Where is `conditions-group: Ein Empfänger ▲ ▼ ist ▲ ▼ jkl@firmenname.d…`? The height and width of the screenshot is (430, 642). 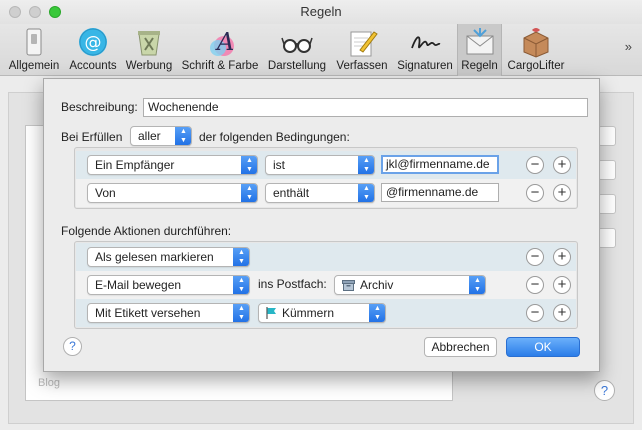 conditions-group: Ein Empfänger ▲ ▼ ist ▲ ▼ jkl@firmenname.d… is located at coordinates (326, 178).